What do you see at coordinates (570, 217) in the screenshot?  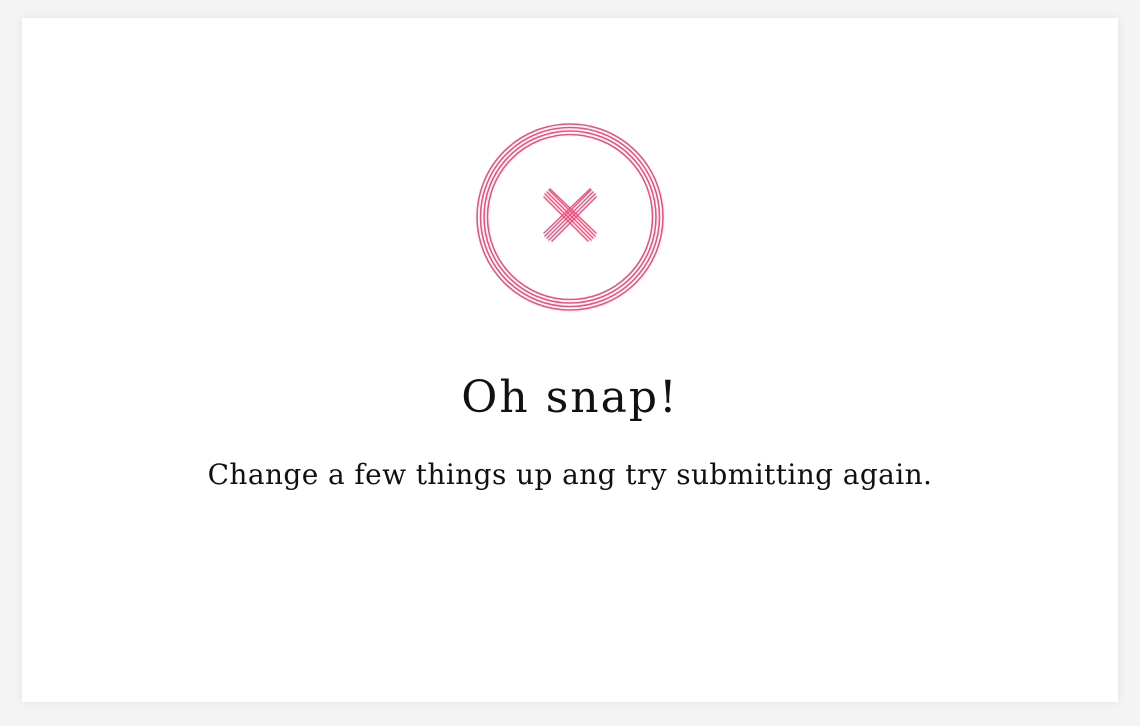 I see `error-x-circle-icon` at bounding box center [570, 217].